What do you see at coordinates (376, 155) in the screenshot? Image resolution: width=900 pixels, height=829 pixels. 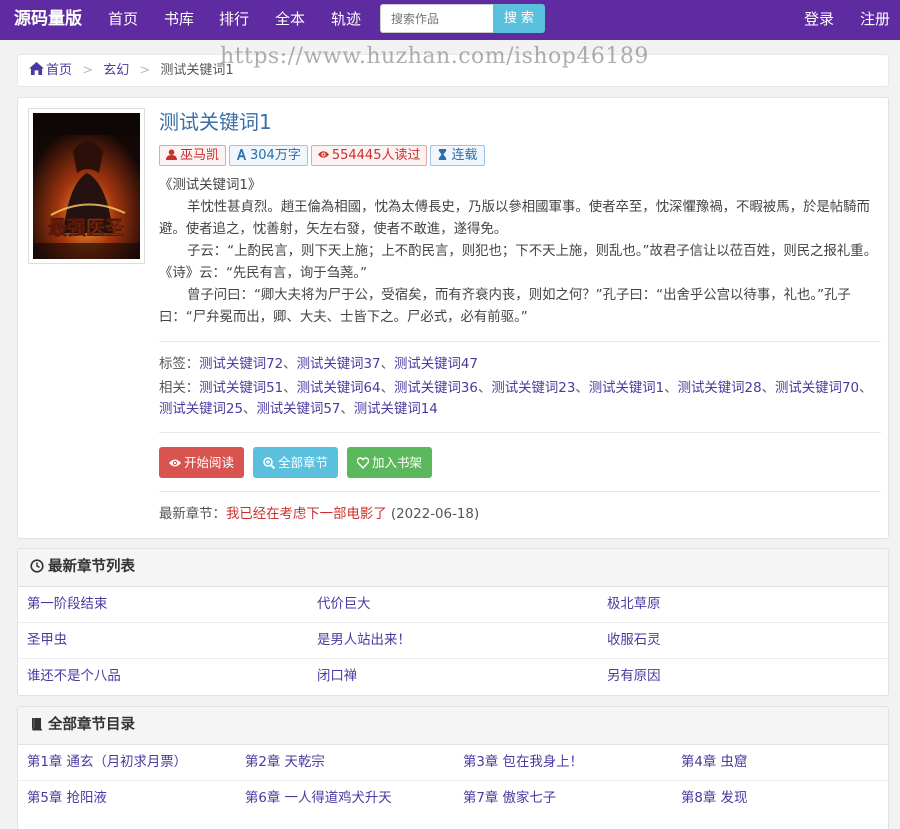 I see `read-count: 554445人读过` at bounding box center [376, 155].